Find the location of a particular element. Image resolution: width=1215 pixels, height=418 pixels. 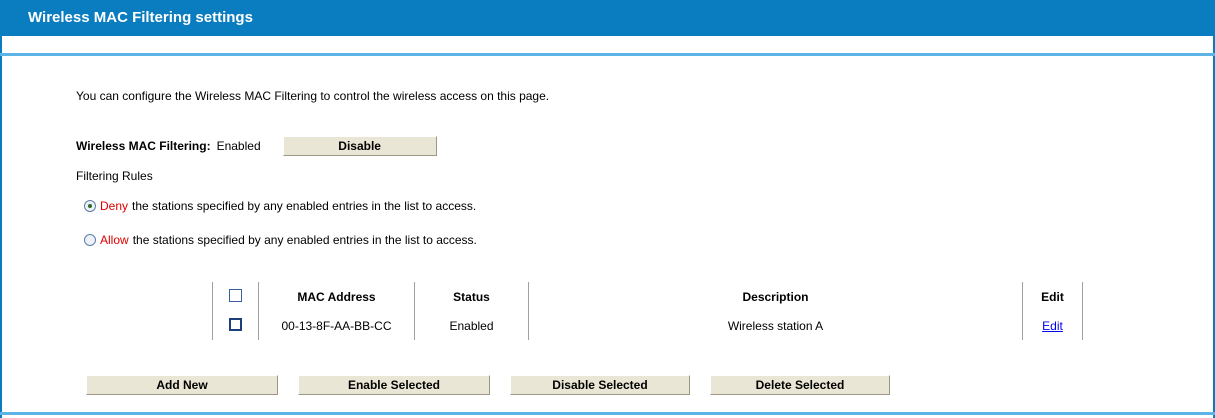

row-select-cell is located at coordinates (235, 325).